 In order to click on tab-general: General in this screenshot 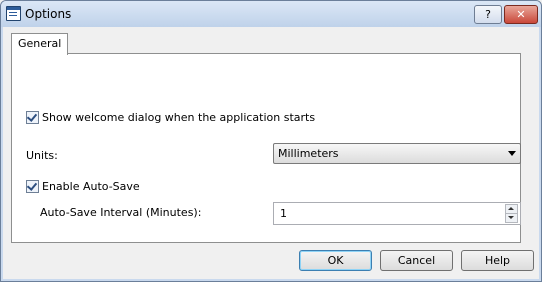, I will do `click(40, 44)`.